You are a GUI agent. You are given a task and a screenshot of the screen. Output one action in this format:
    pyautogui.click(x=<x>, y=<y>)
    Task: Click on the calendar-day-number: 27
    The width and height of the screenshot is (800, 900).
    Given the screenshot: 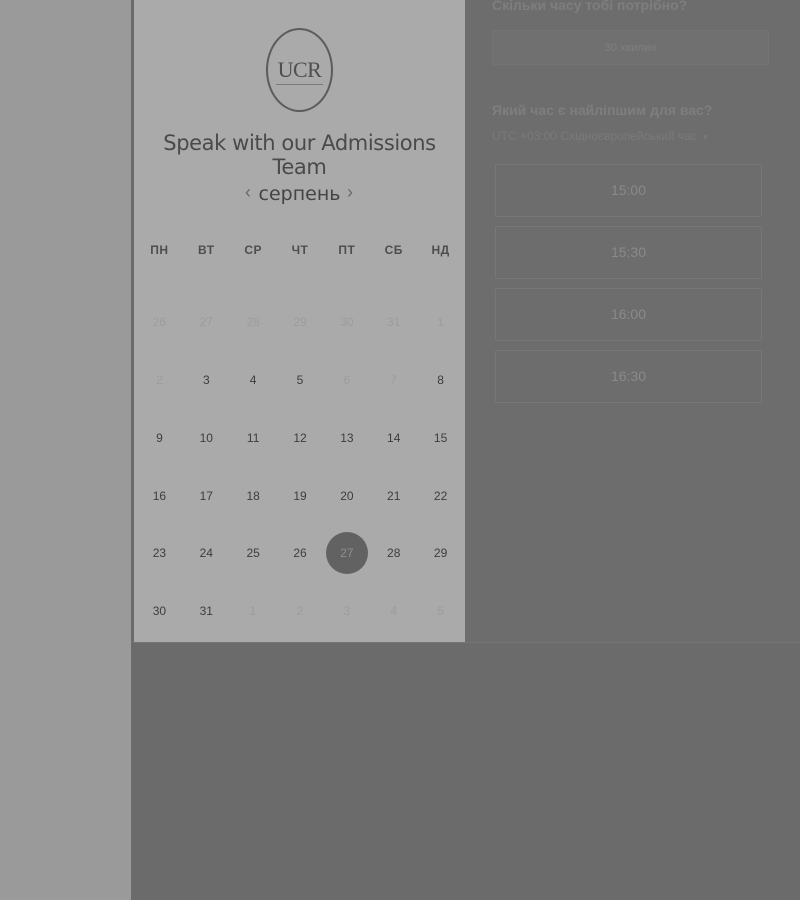 What is the action you would take?
    pyautogui.click(x=346, y=553)
    